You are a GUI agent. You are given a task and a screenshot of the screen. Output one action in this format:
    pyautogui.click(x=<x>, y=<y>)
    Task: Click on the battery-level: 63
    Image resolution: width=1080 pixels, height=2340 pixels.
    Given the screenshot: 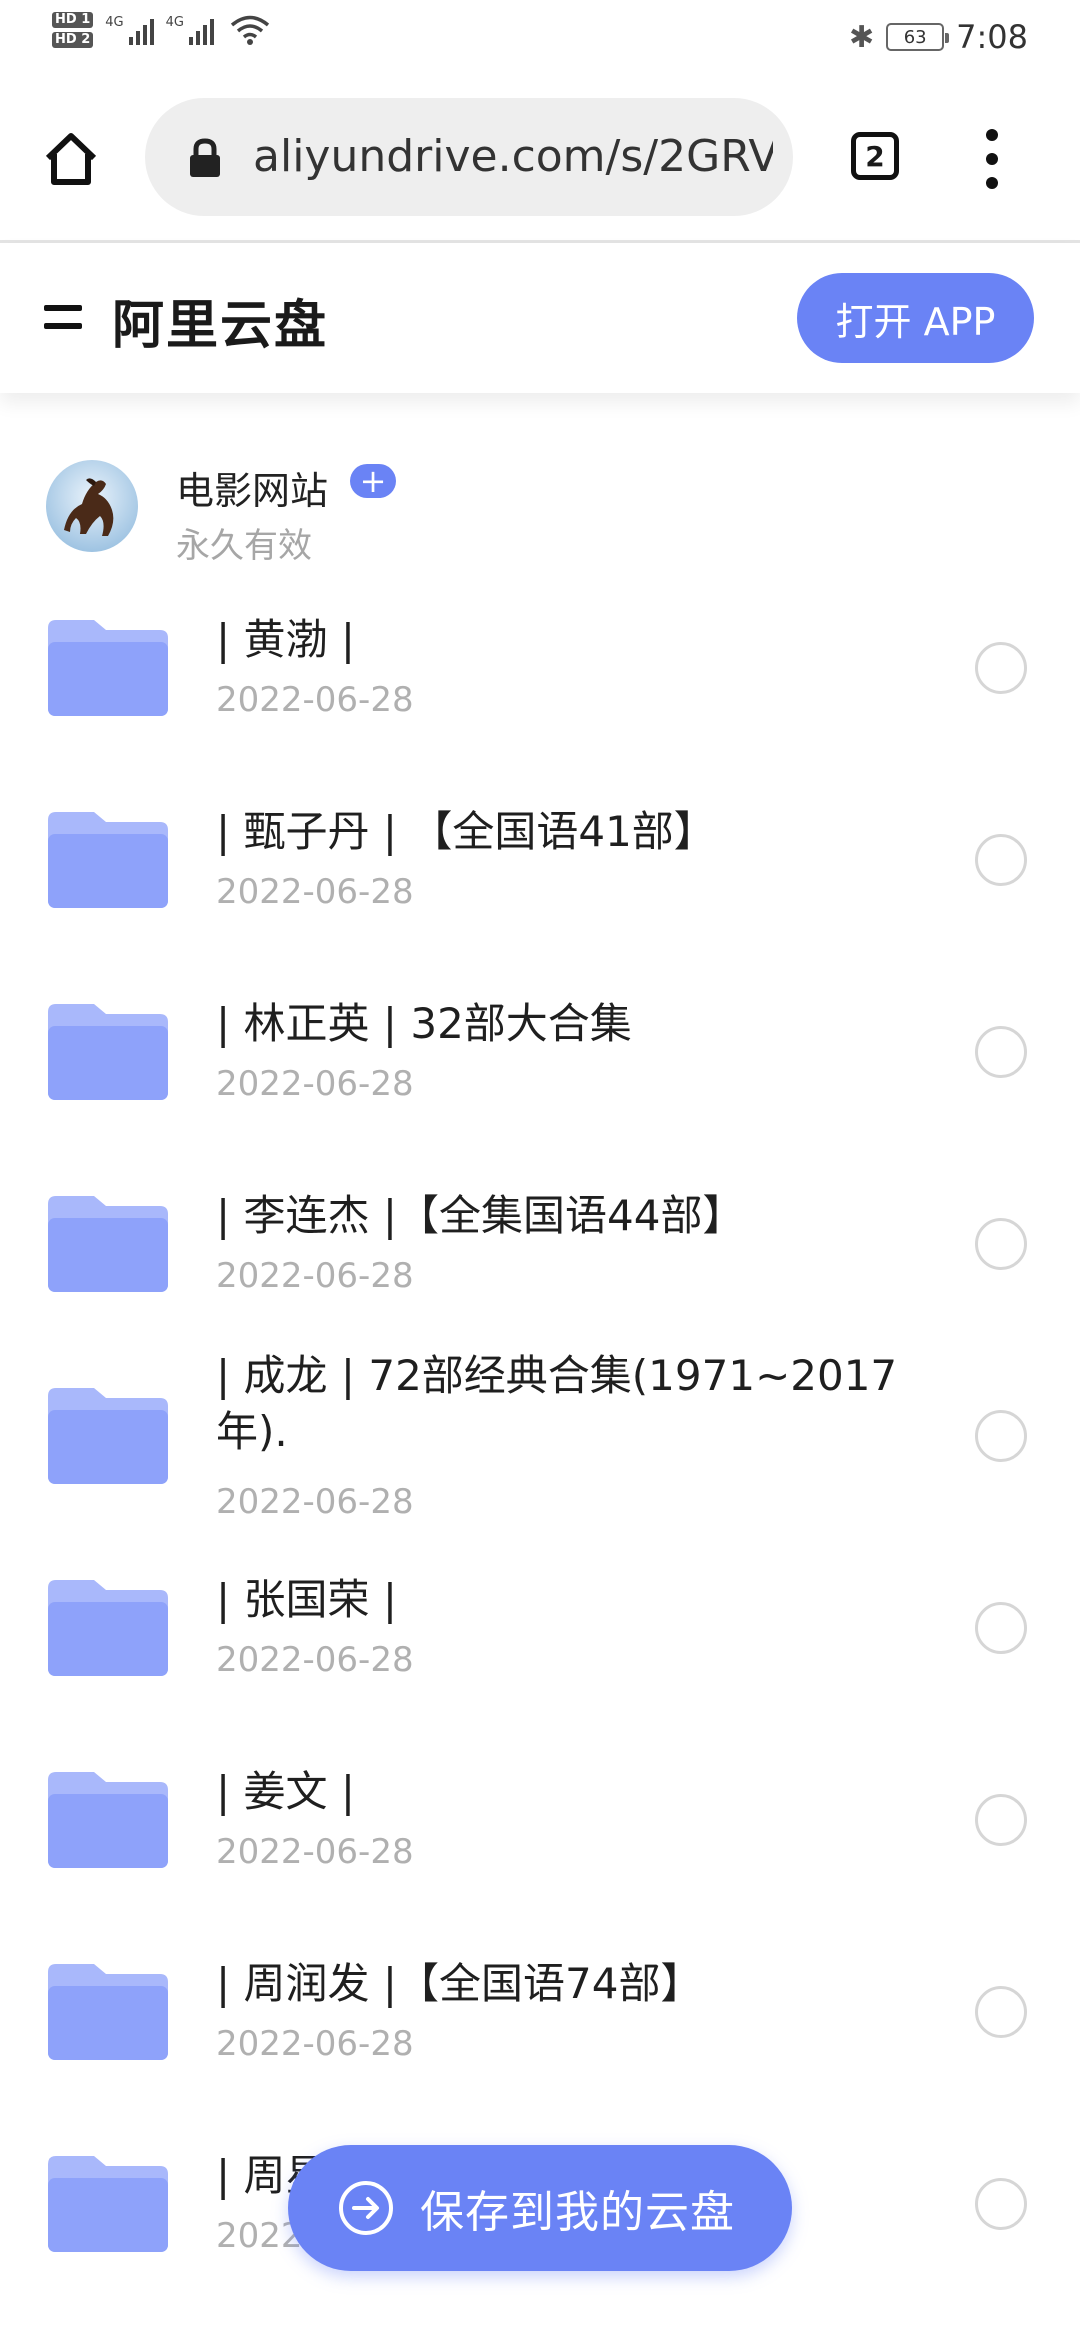 What is the action you would take?
    pyautogui.click(x=915, y=37)
    